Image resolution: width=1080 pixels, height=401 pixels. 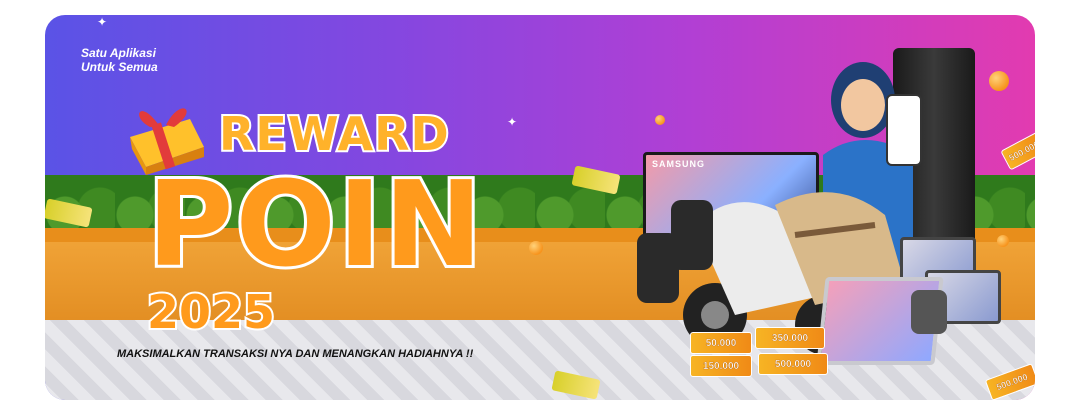 What do you see at coordinates (314, 224) in the screenshot?
I see `poin-title: POIN` at bounding box center [314, 224].